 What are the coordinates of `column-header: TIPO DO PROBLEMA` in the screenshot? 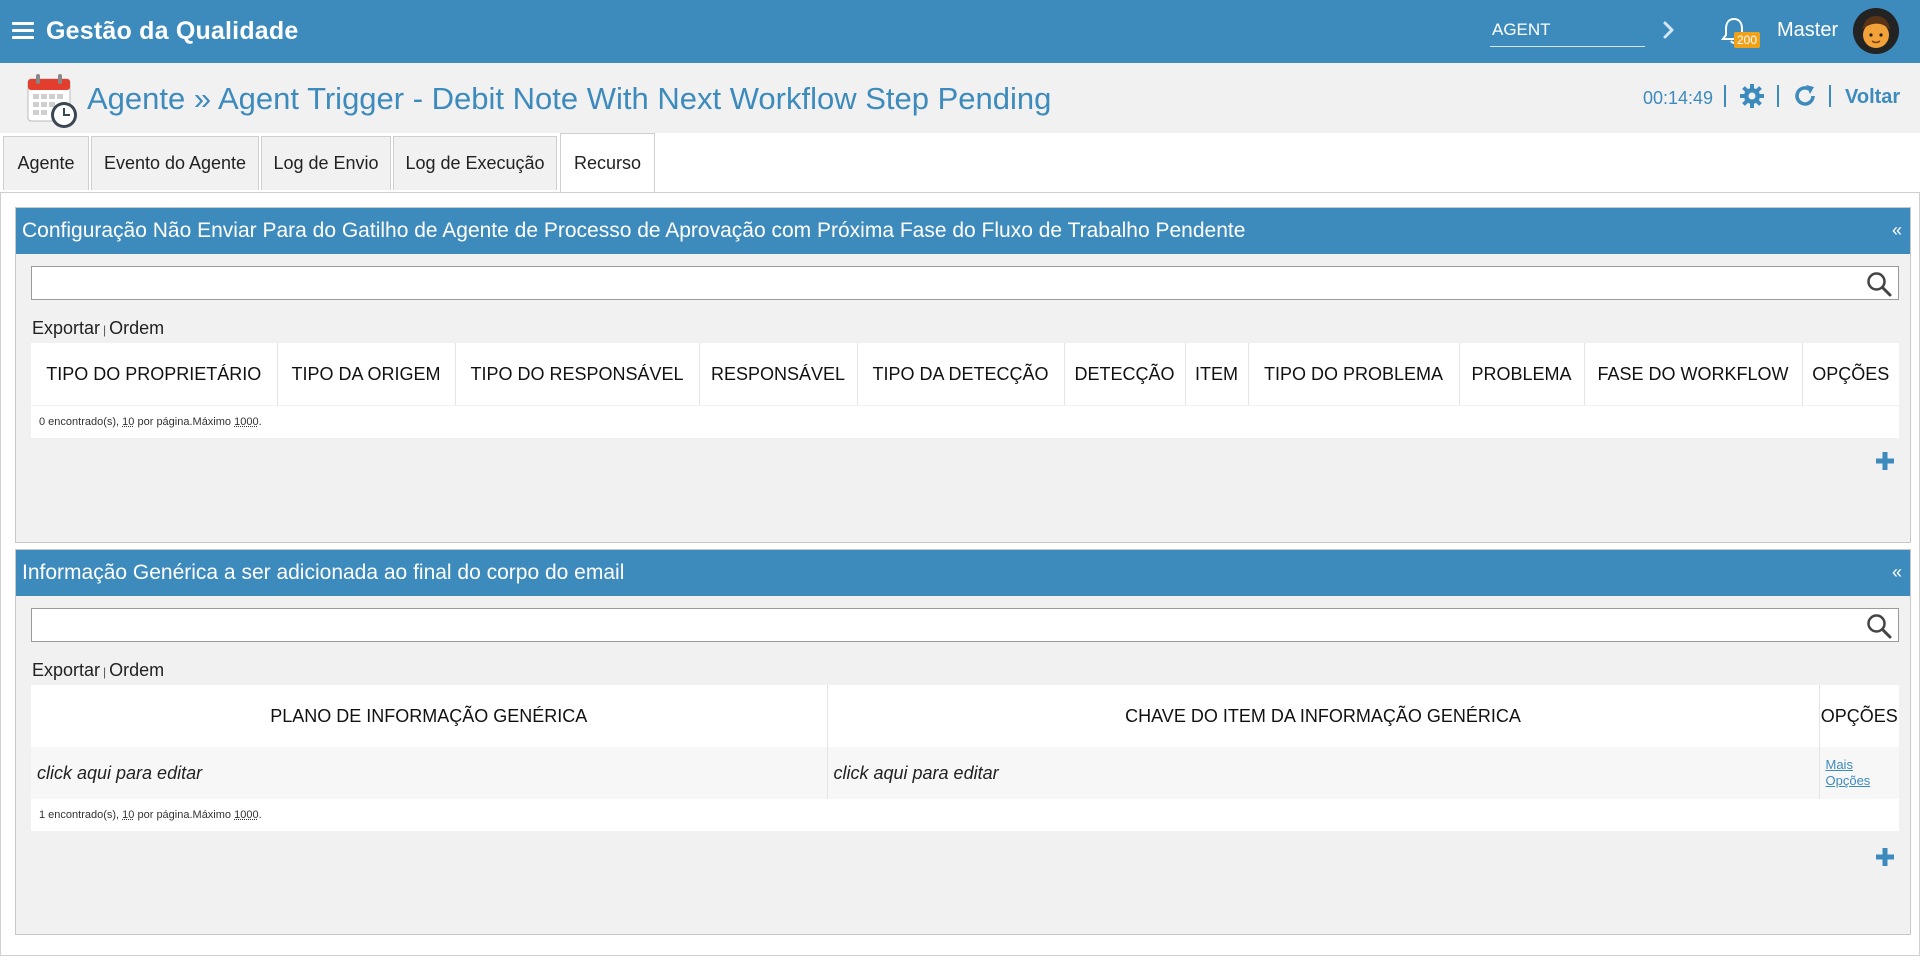 It's located at (1354, 374).